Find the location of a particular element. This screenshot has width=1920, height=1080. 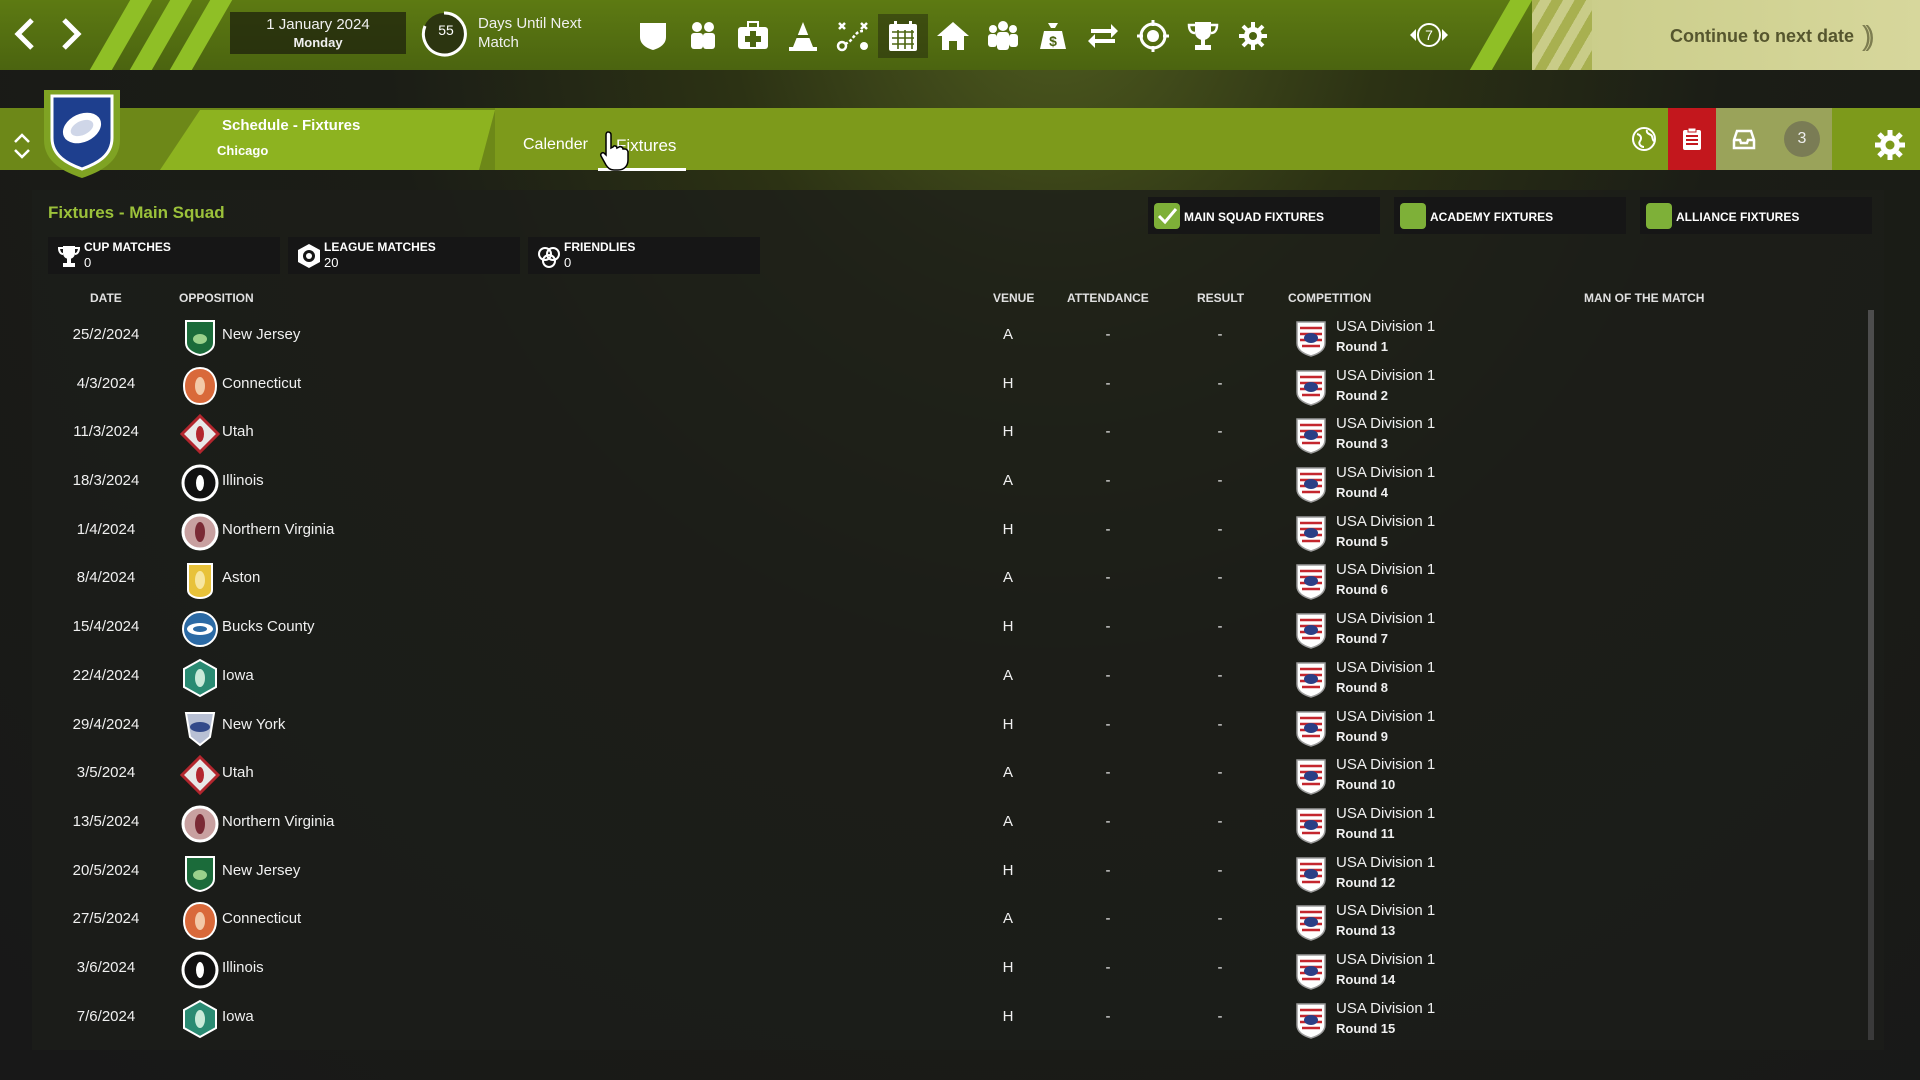

fixture-date: 13/5/2024 is located at coordinates (106, 821).